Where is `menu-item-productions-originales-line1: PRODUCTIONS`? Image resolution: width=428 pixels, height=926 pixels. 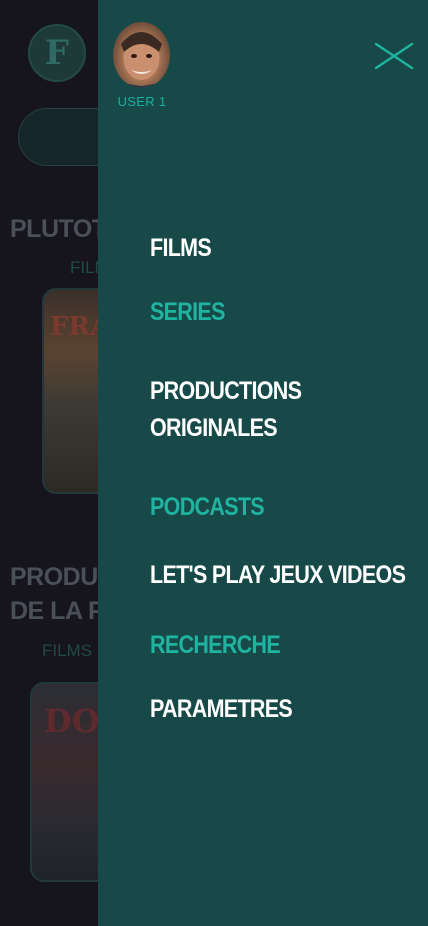 menu-item-productions-originales-line1: PRODUCTIONS is located at coordinates (226, 391).